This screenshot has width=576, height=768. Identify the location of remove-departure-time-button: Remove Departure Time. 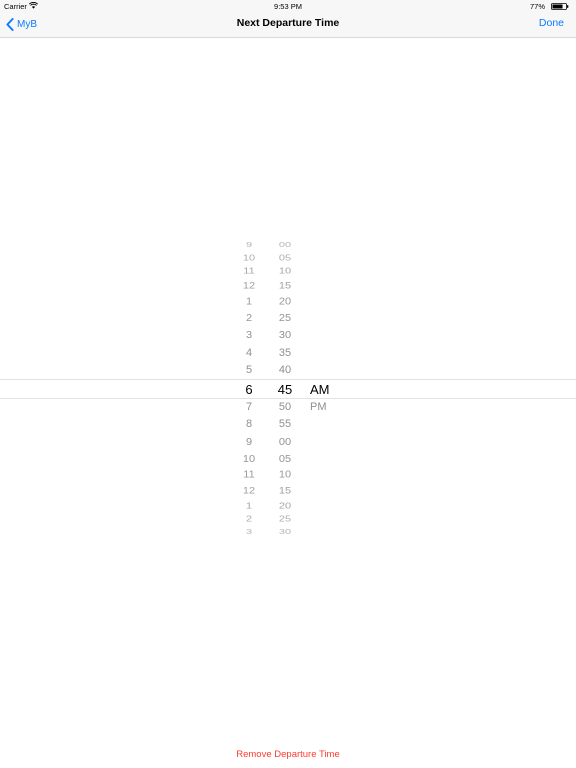
(288, 754).